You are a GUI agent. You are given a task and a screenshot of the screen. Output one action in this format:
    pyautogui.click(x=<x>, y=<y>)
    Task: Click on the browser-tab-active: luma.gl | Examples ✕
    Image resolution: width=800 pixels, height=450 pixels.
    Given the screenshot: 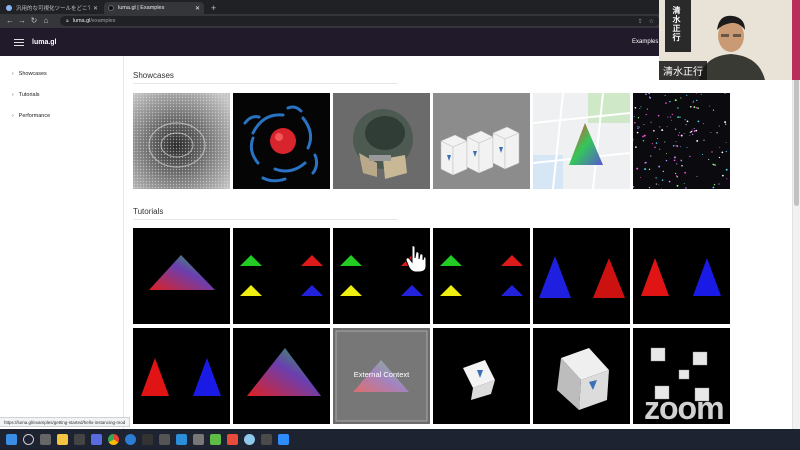 What is the action you would take?
    pyautogui.click(x=154, y=8)
    